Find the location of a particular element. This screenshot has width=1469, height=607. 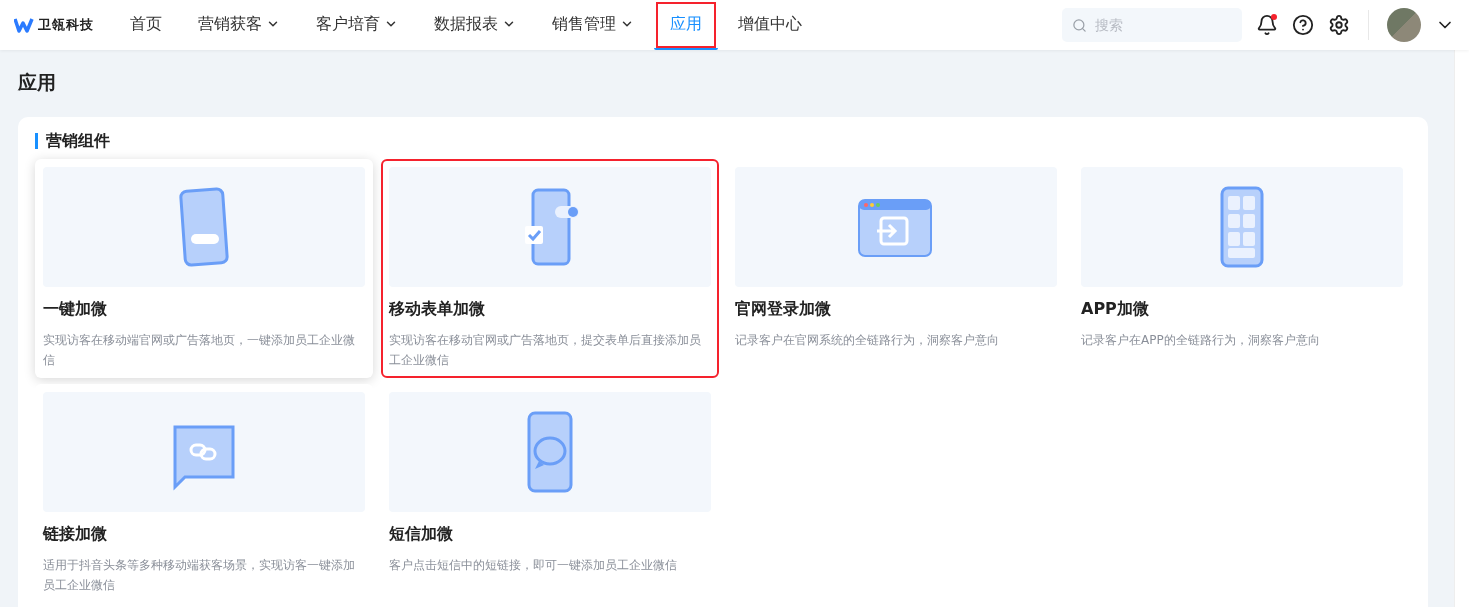

search-field: 搜索 is located at coordinates (1152, 25).